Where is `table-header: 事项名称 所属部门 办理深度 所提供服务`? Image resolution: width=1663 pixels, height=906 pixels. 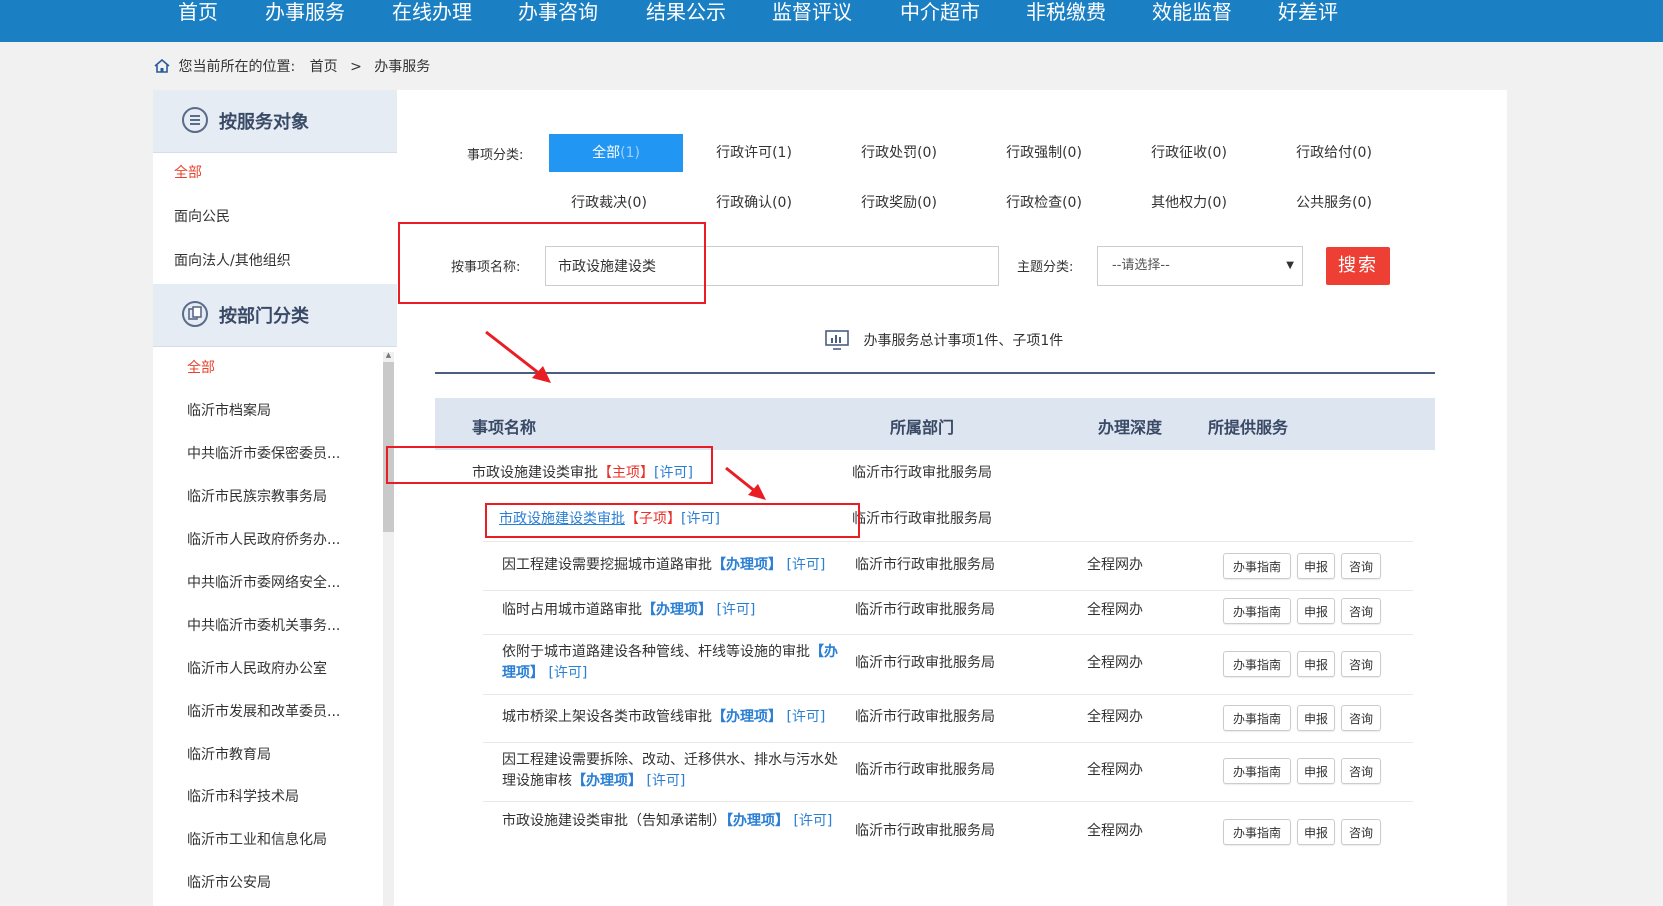
table-header: 事项名称 所属部门 办理深度 所提供服务 is located at coordinates (935, 424).